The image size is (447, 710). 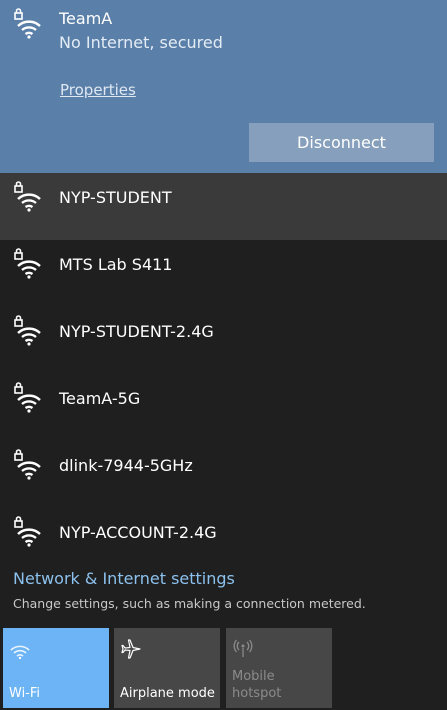 I want to click on hotspot-label-line2: hotspot, so click(x=257, y=693).